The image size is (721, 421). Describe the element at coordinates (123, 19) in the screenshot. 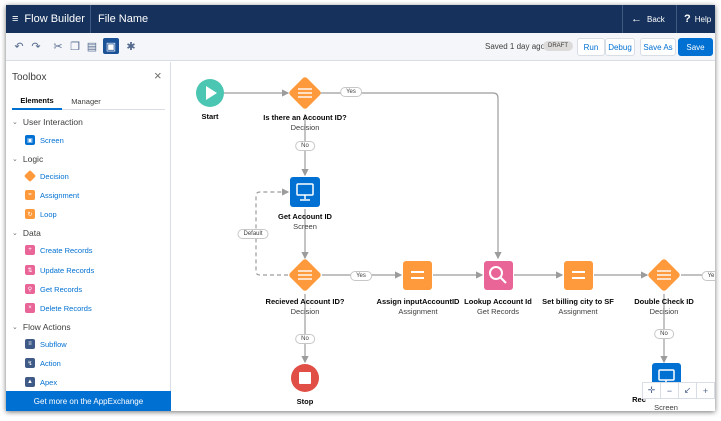

I see `file-name: File Name` at that location.